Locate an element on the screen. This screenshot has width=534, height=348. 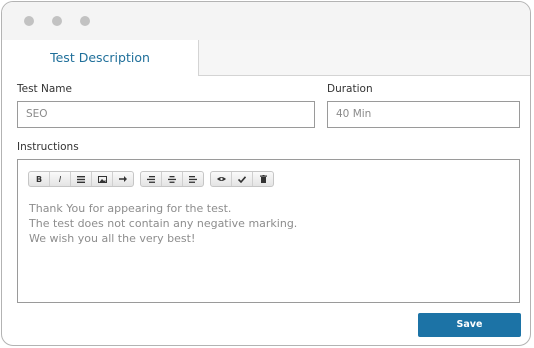
toolbar-group-format: B I is located at coordinates (81, 179).